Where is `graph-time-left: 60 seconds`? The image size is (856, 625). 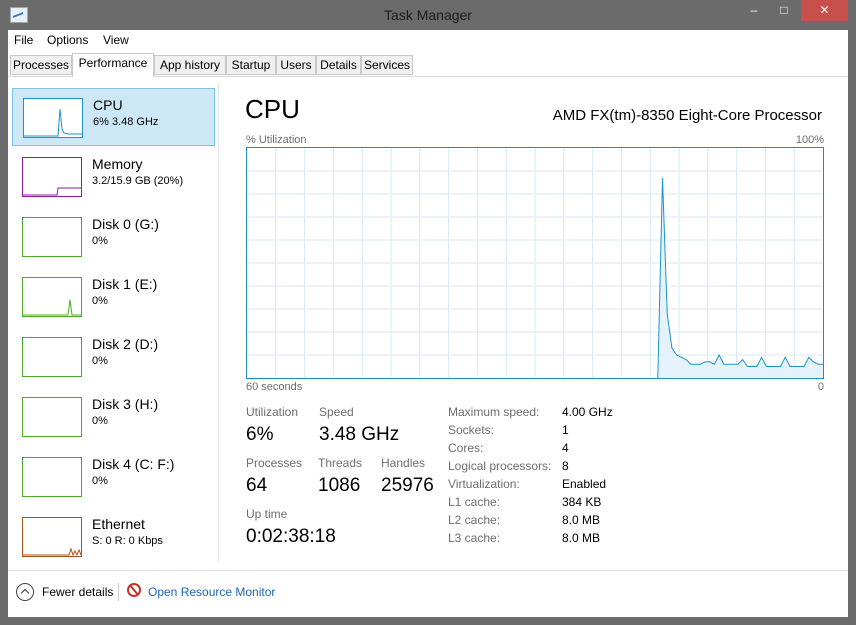 graph-time-left: 60 seconds is located at coordinates (274, 387).